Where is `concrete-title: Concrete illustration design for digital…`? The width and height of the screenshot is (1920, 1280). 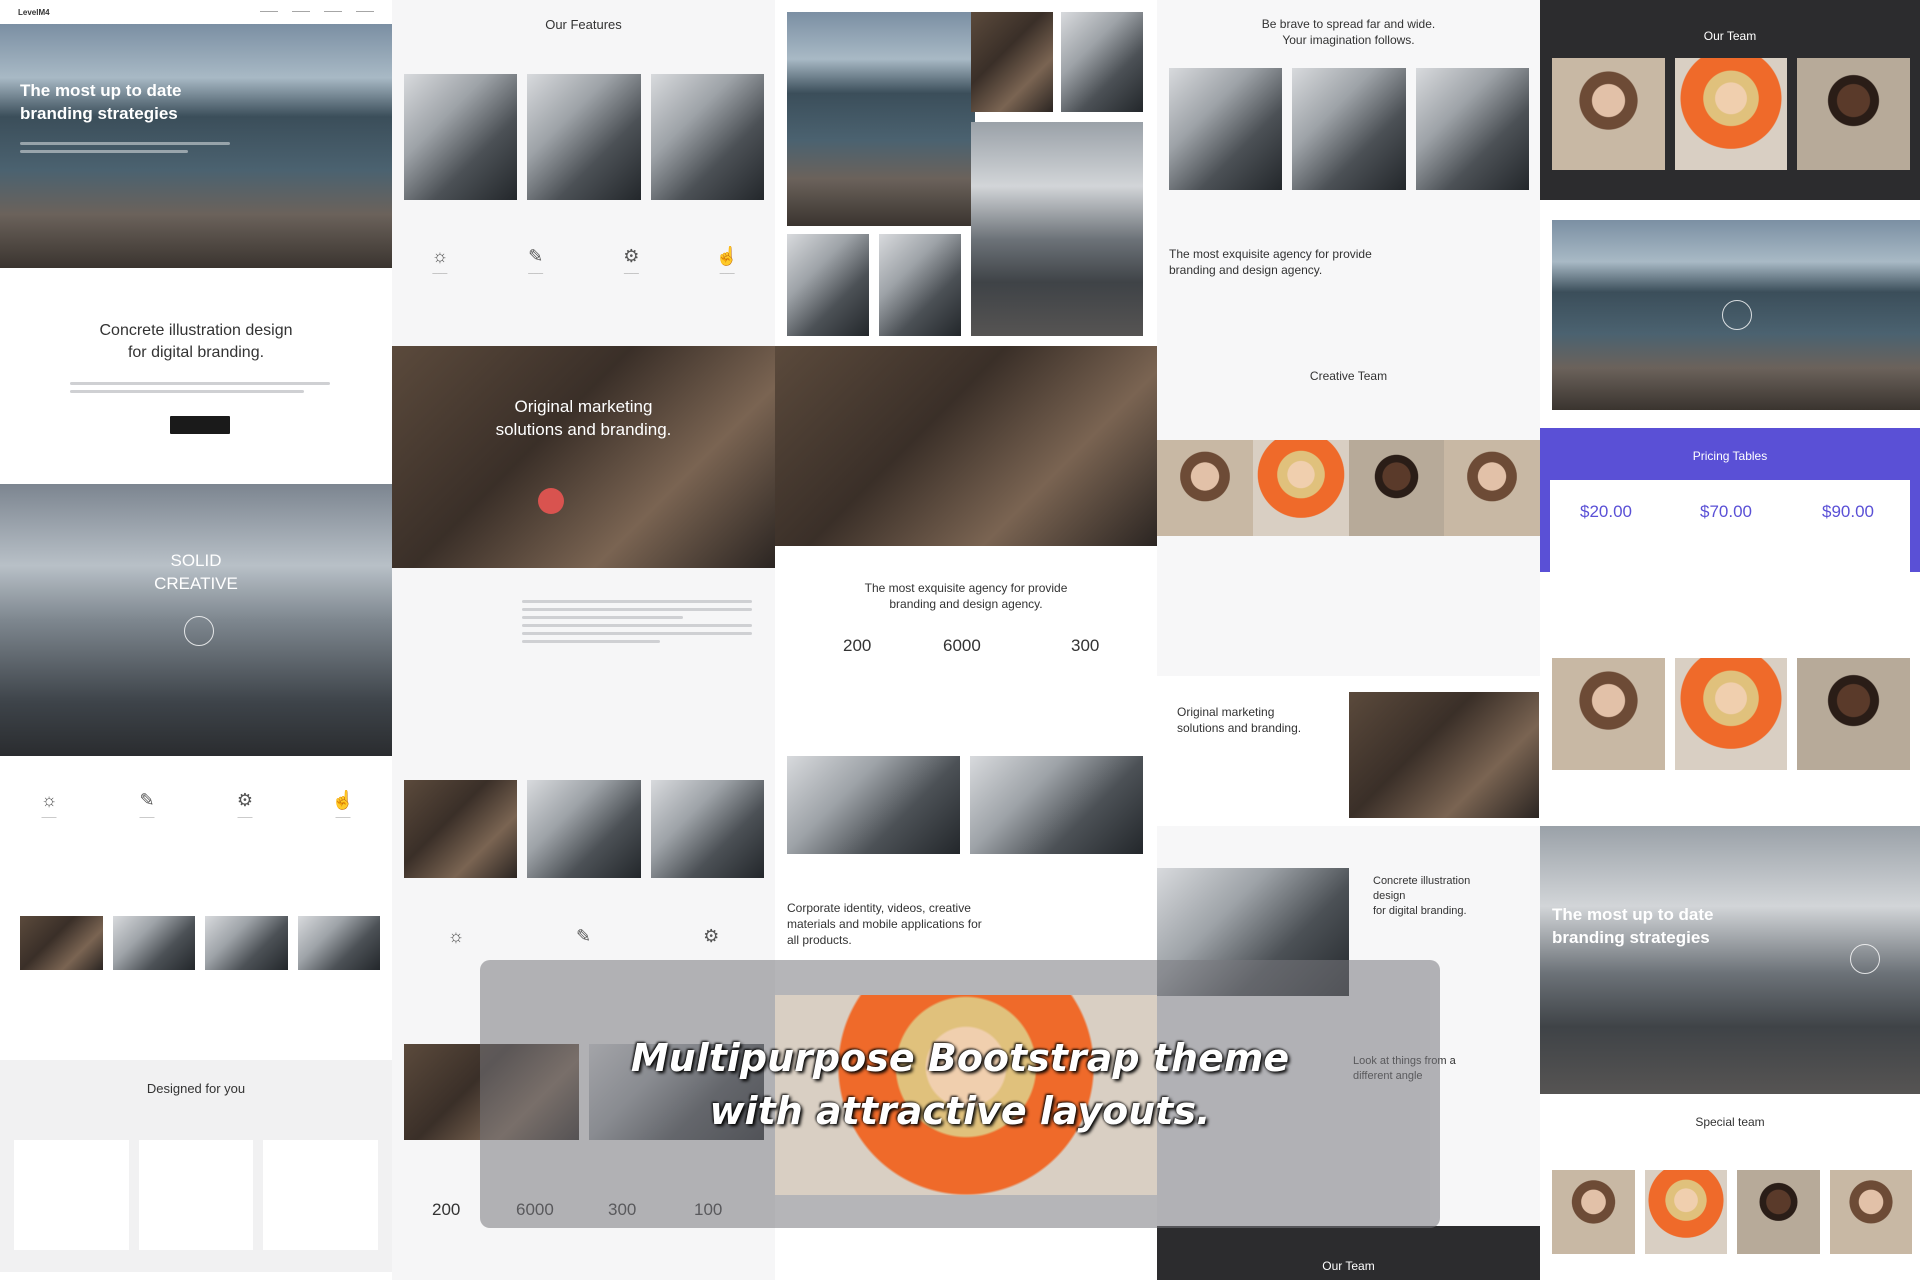 concrete-title: Concrete illustration design for digital… is located at coordinates (1422, 896).